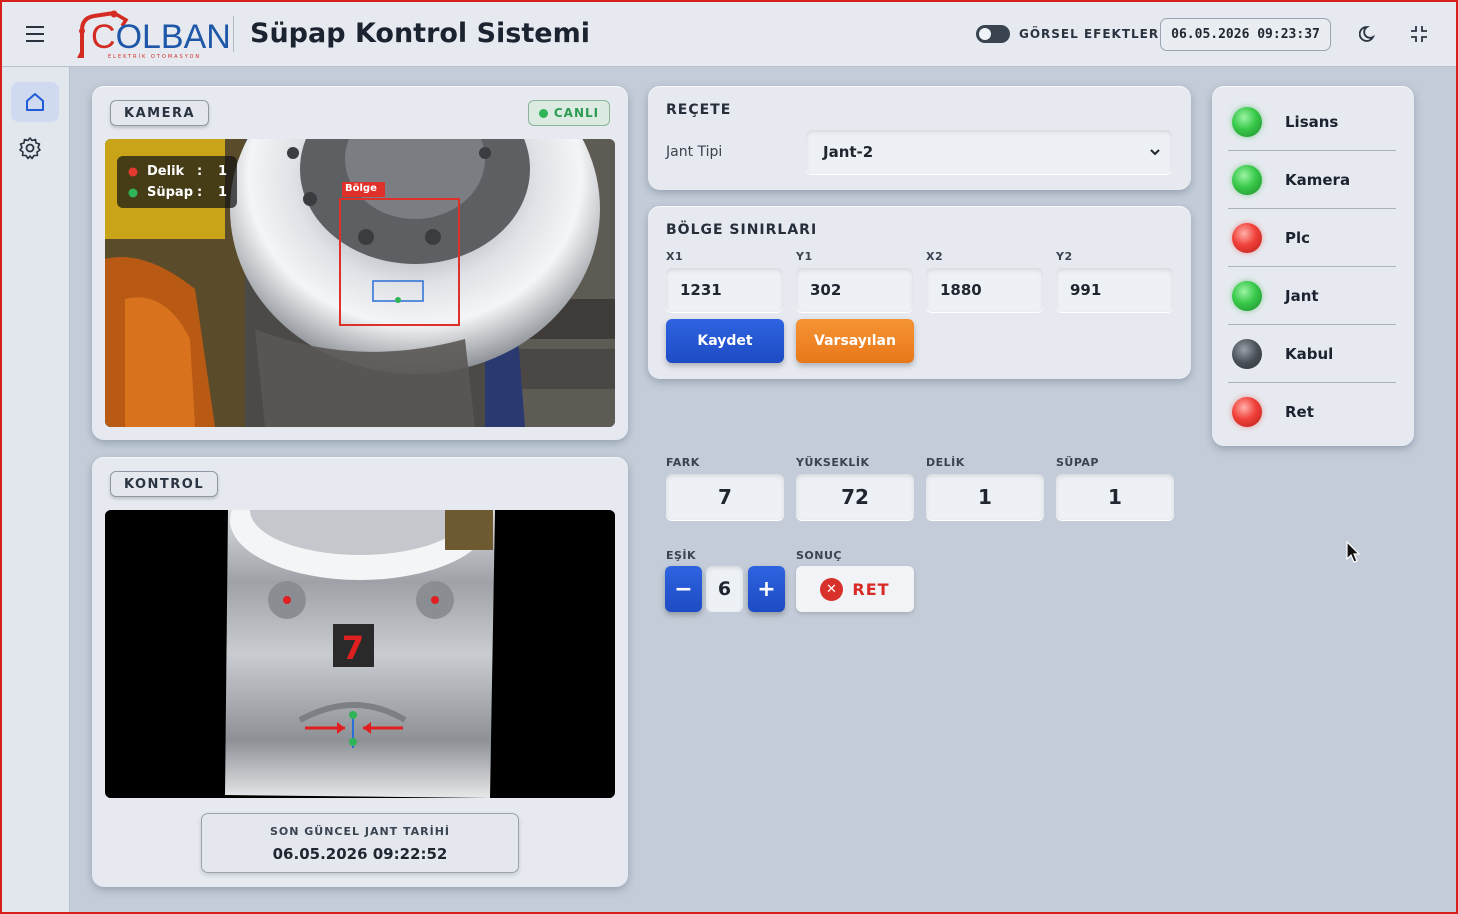 This screenshot has width=1458, height=914. Describe the element at coordinates (694, 152) in the screenshot. I see `rim-type-label: Jant Tipi` at that location.